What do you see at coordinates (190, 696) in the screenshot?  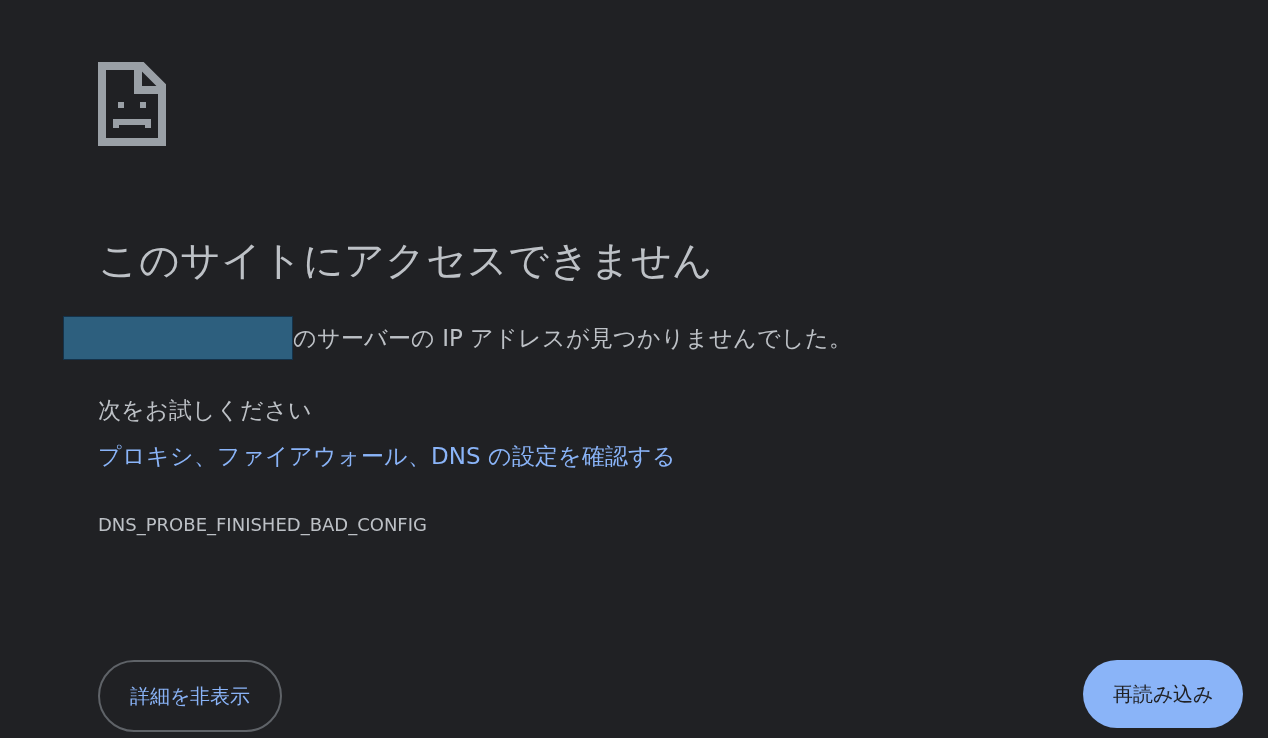 I see `details-button: 詳細を非表示` at bounding box center [190, 696].